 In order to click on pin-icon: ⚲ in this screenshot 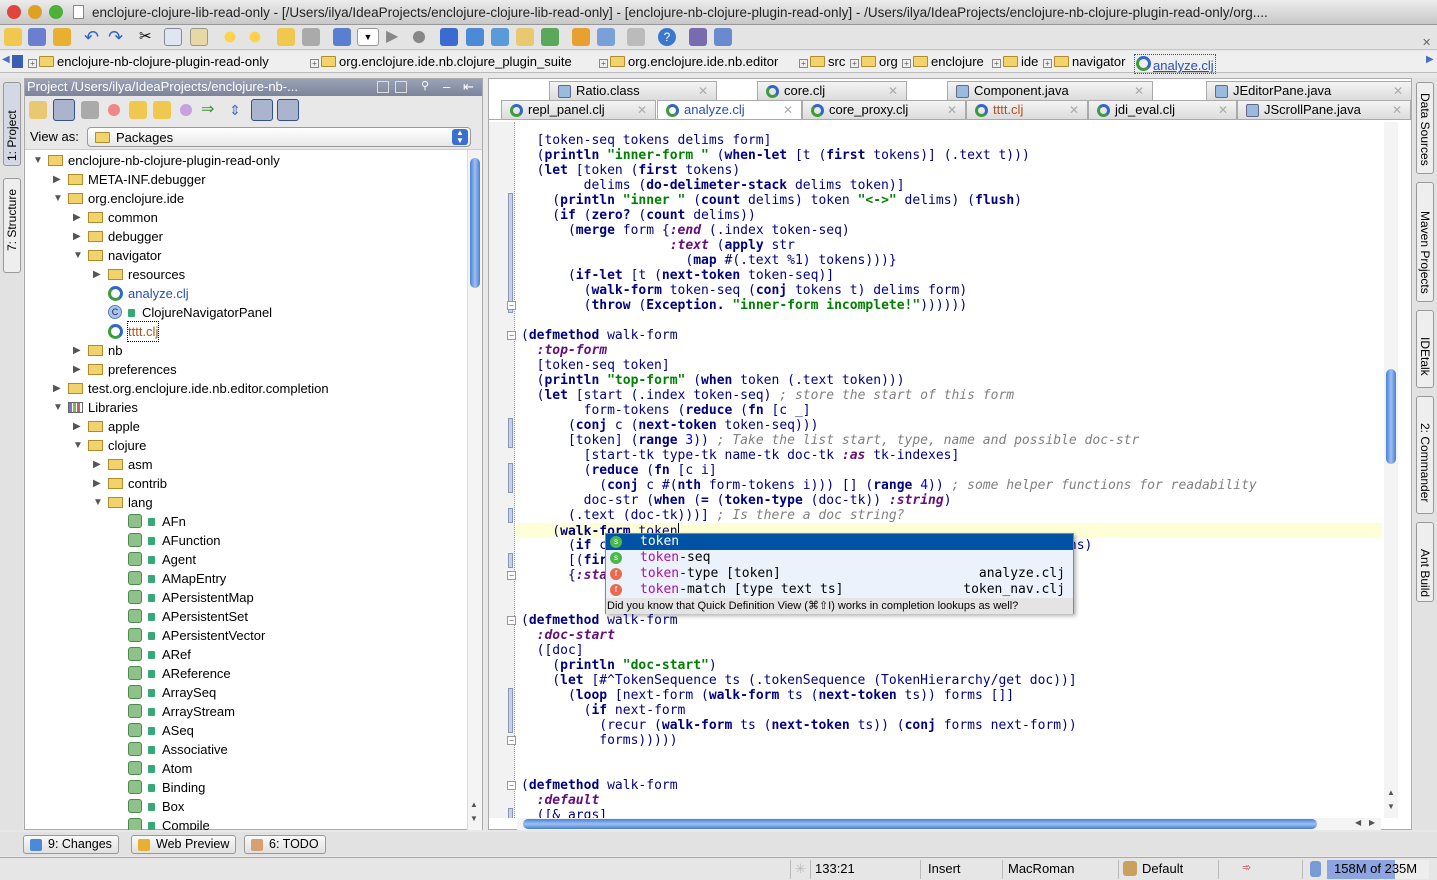, I will do `click(425, 85)`.